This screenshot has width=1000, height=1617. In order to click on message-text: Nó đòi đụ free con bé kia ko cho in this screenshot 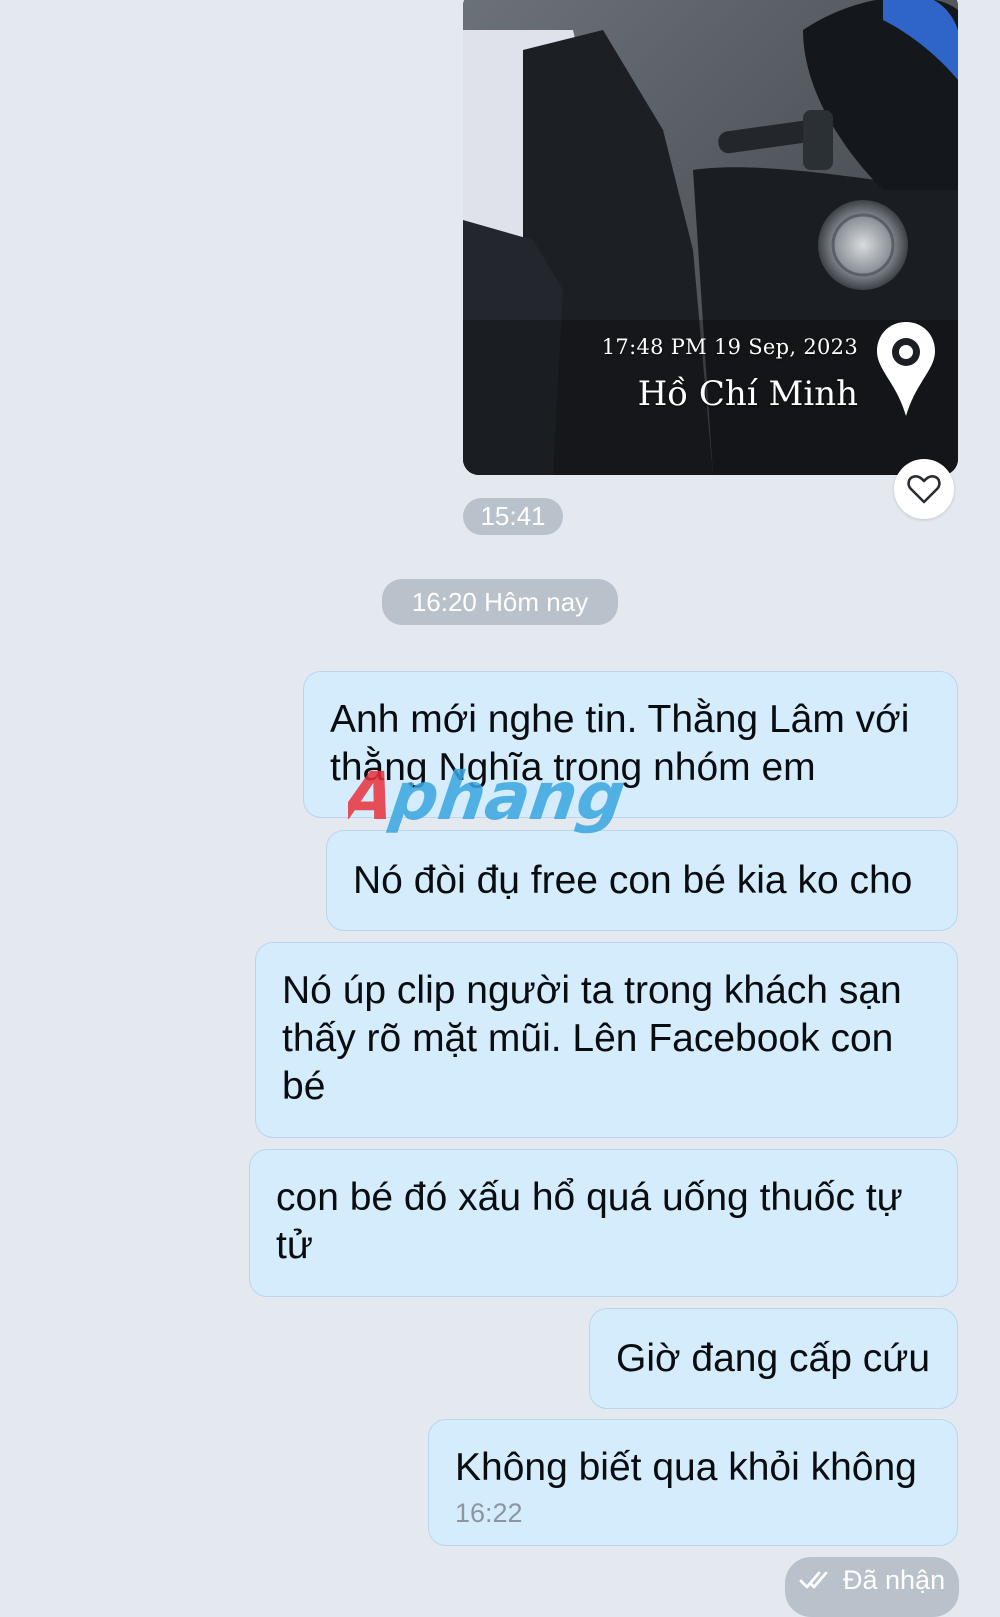, I will do `click(633, 880)`.